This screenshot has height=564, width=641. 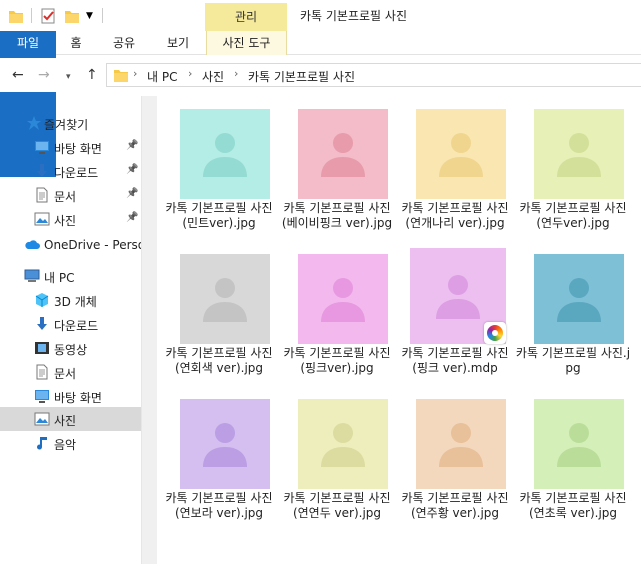 What do you see at coordinates (32, 276) in the screenshot?
I see `computer-icon` at bounding box center [32, 276].